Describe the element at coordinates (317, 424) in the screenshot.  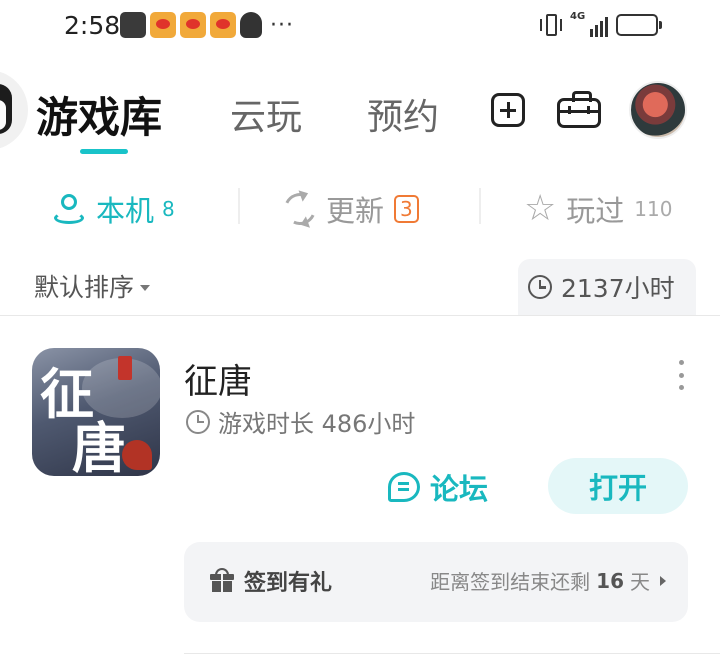
I see `game-play-time-value: 游戏时长 486小时` at that location.